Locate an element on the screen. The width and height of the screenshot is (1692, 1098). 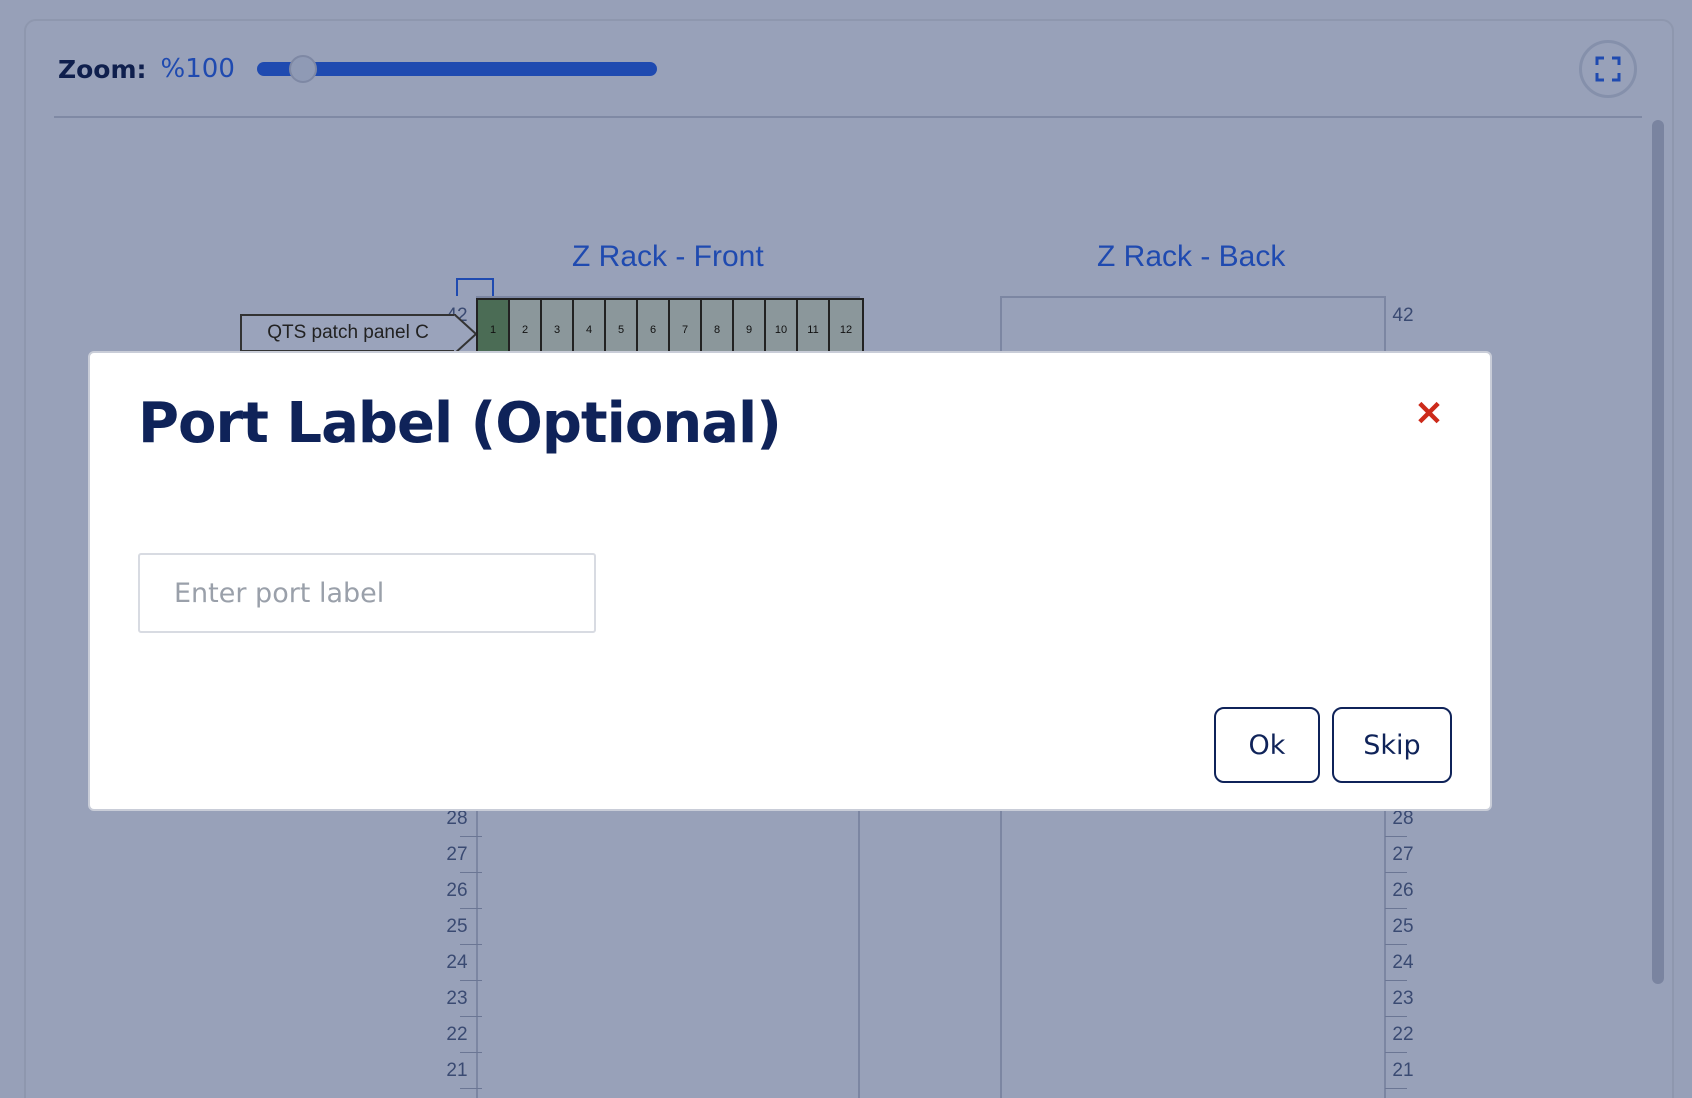
port-8: 8 is located at coordinates (718, 326).